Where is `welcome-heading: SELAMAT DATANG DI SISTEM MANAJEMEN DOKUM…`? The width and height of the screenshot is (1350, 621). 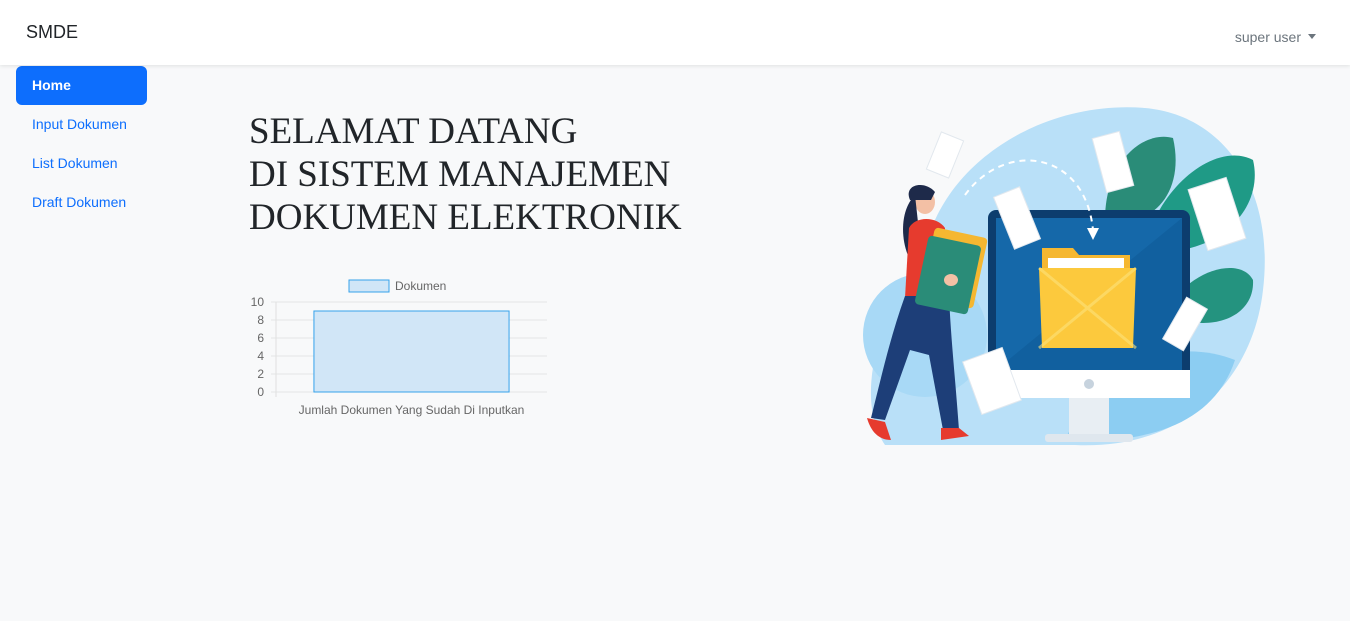
welcome-heading: SELAMAT DATANG DI SISTEM MANAJEMEN DOKUM… is located at coordinates (465, 174).